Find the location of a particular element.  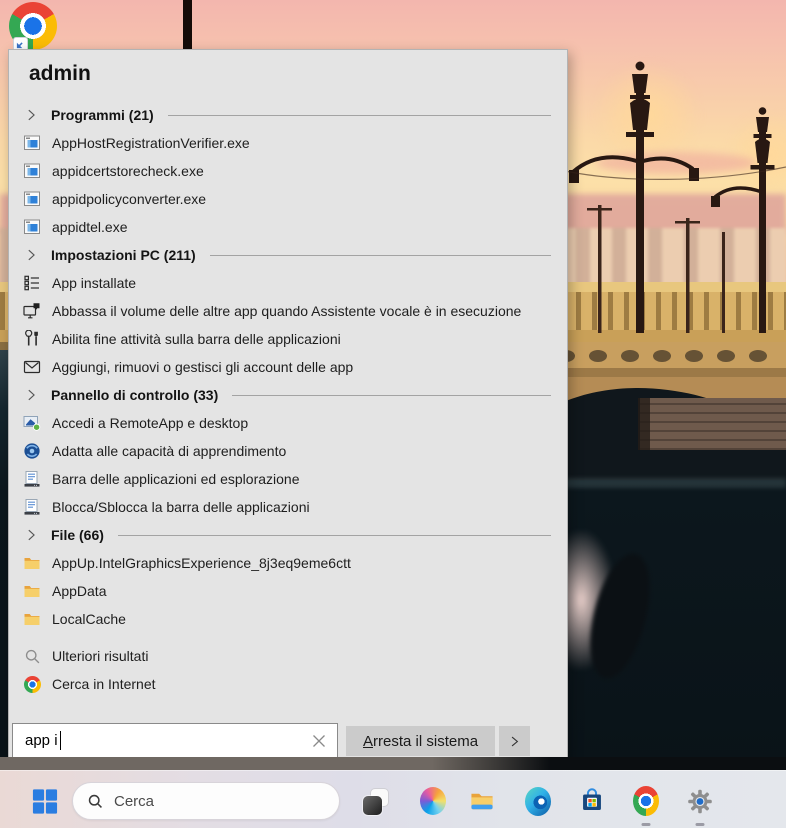

result-label: Cerca in Internet is located at coordinates (104, 684).